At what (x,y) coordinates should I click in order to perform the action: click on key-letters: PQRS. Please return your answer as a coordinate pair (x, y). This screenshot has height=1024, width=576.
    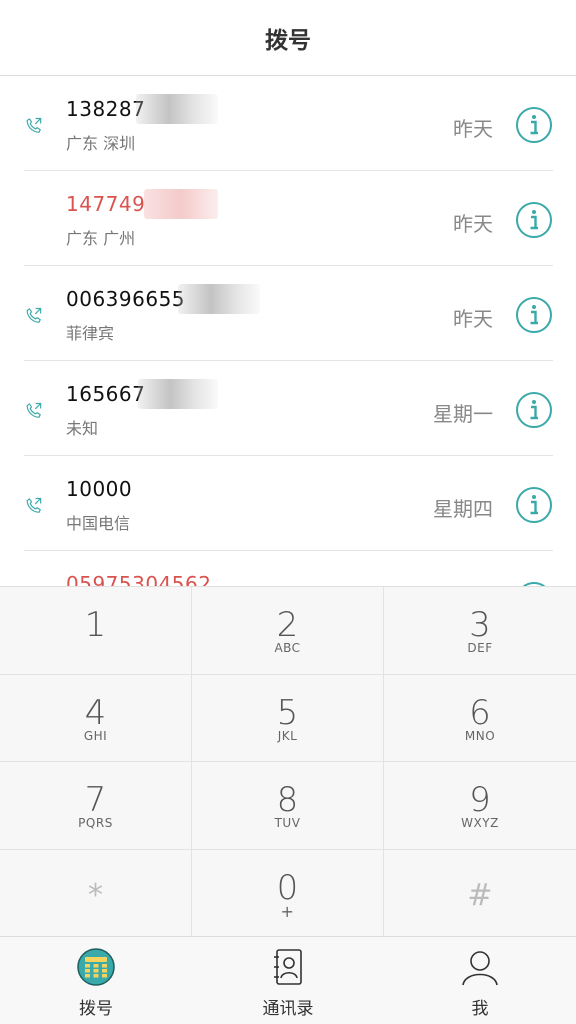
    Looking at the image, I should click on (95, 823).